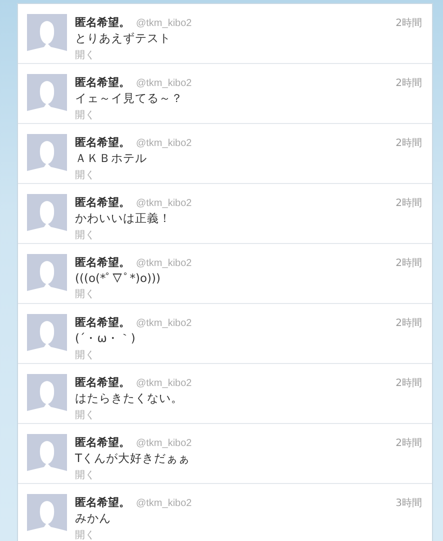  Describe the element at coordinates (129, 398) in the screenshot. I see `tweet-text: はたらきたくない。` at that location.